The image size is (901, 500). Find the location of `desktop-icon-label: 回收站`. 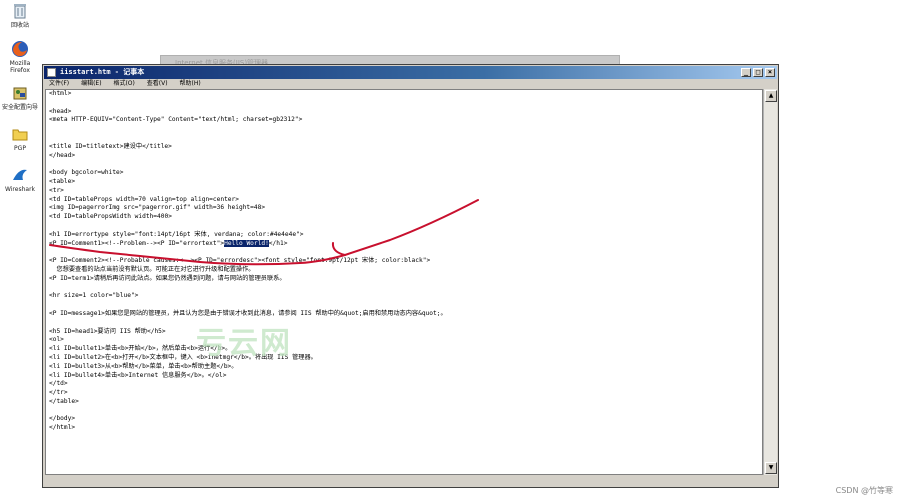

desktop-icon-label: 回收站 is located at coordinates (19, 25).